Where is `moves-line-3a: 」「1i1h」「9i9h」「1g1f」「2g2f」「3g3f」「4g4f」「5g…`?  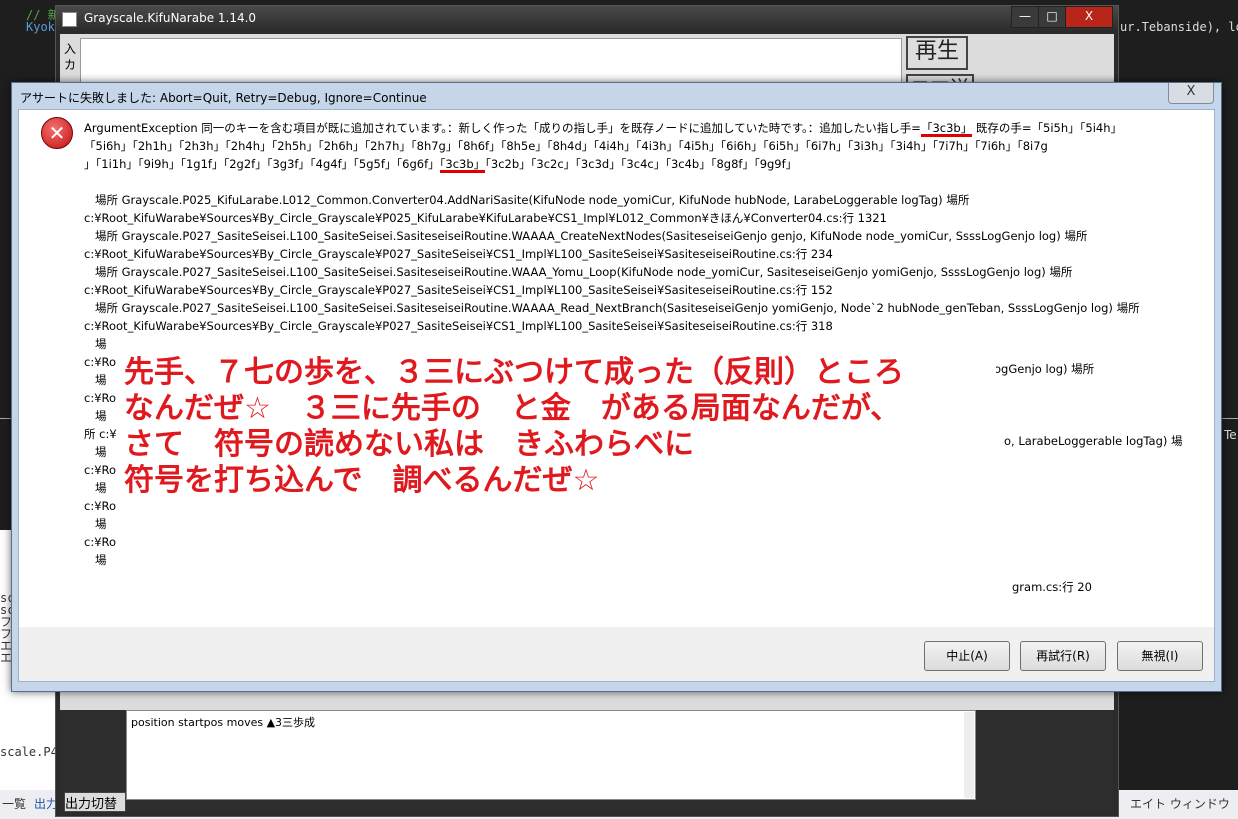 moves-line-3a: 」「1i1h」「9i9h」「1g1f」「2g2f」「3g3f」「4g4f」「5g… is located at coordinates (262, 164).